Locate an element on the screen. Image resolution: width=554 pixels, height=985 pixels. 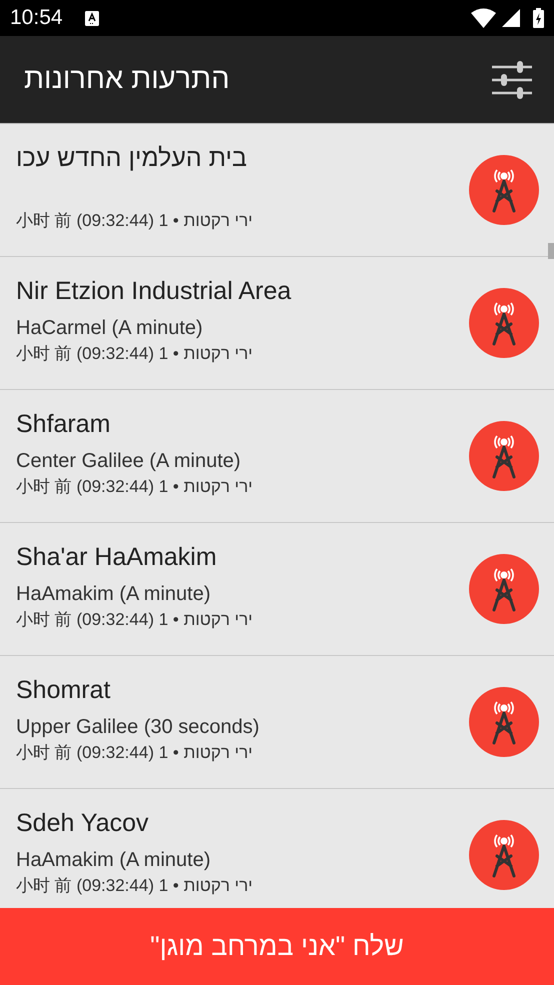
signal-icon is located at coordinates (511, 18).